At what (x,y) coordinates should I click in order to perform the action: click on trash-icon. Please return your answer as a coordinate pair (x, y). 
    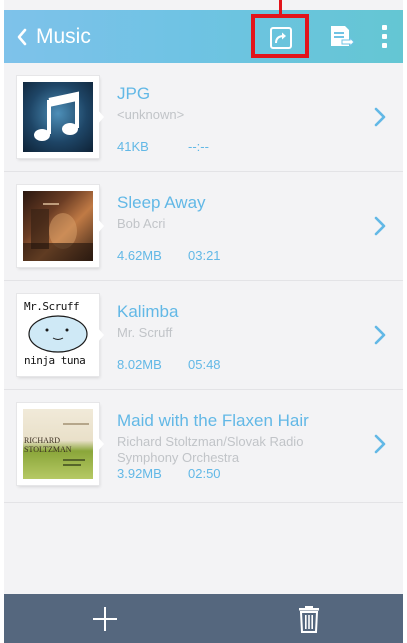
    Looking at the image, I should click on (309, 619).